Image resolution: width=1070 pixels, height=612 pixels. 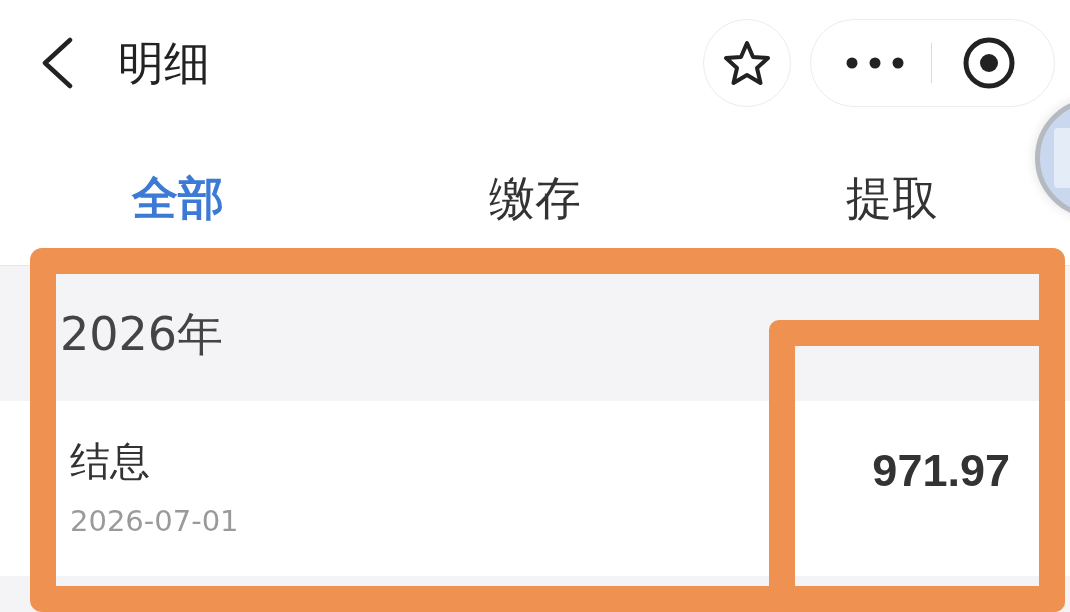 I want to click on back-button, so click(x=57, y=62).